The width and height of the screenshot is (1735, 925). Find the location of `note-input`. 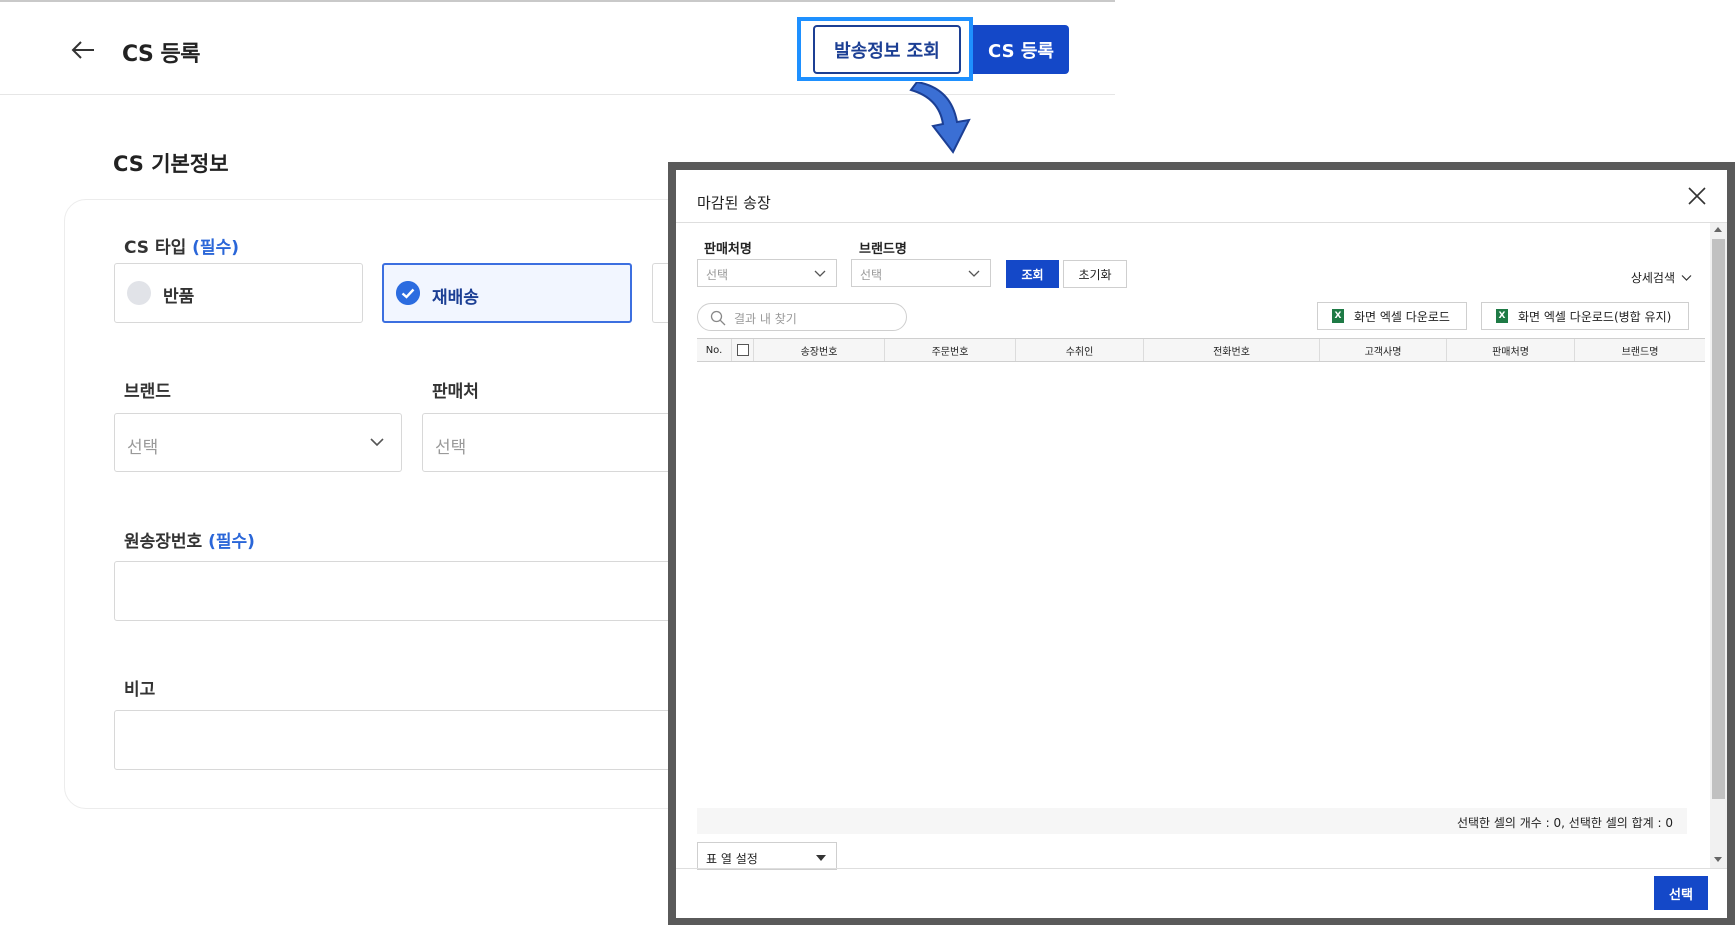

note-input is located at coordinates (414, 740).